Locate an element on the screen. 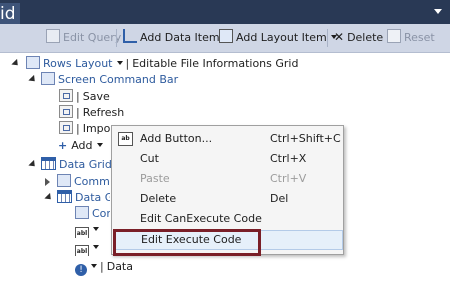  tree-row-refresh: | Refresh is located at coordinates (91, 113).